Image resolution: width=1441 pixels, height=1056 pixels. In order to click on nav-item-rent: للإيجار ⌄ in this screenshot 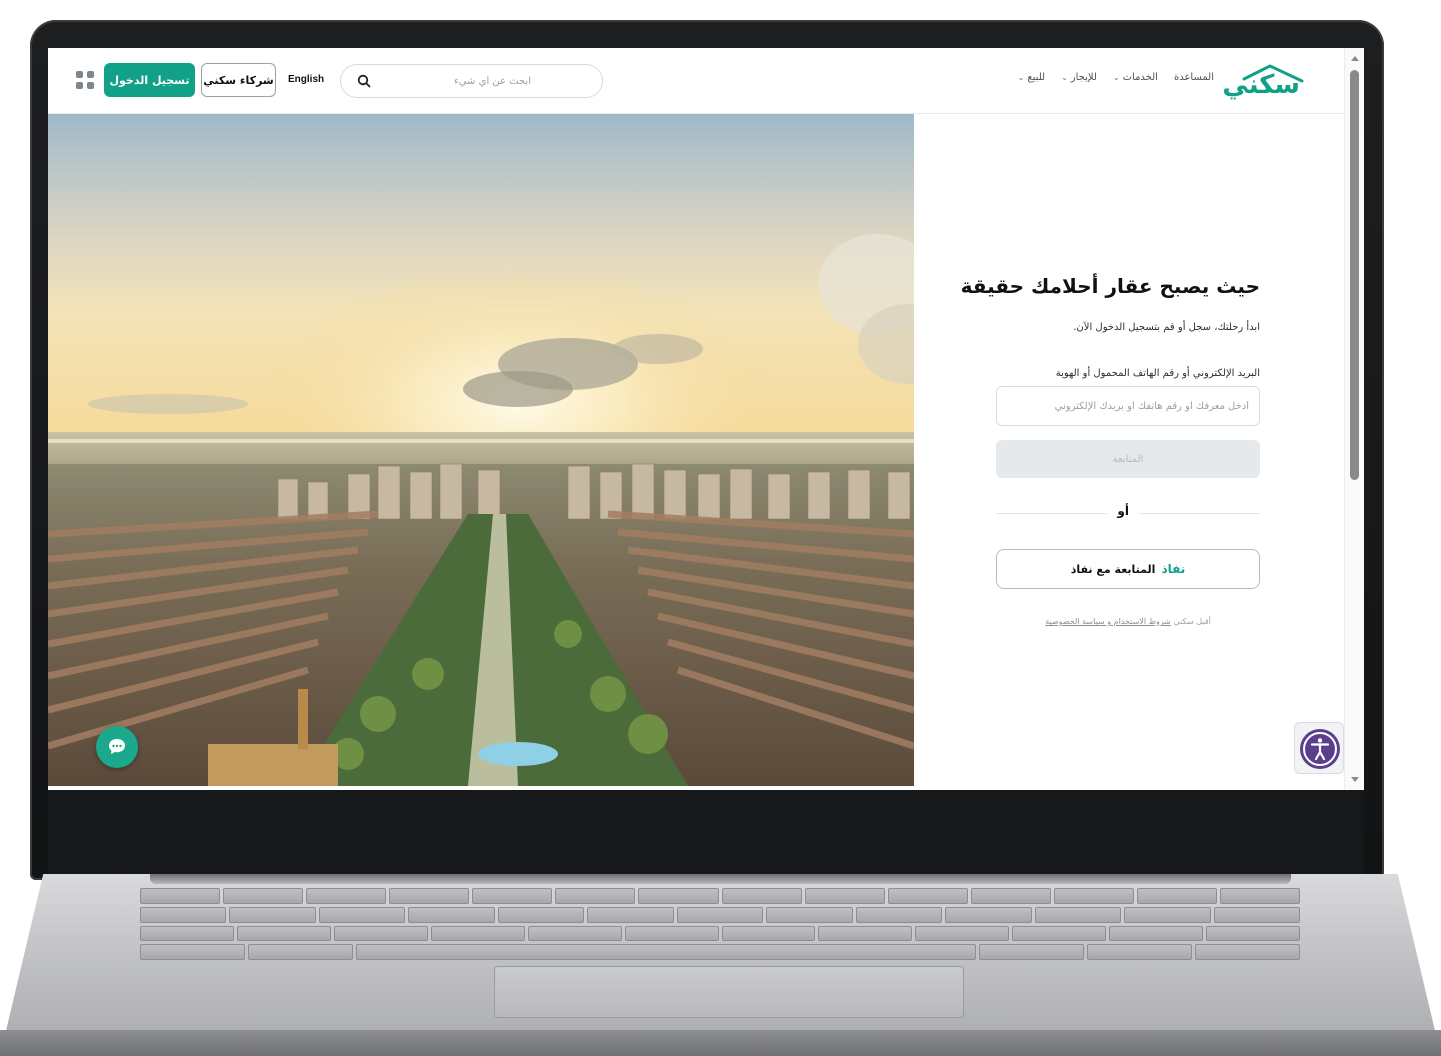, I will do `click(1079, 77)`.